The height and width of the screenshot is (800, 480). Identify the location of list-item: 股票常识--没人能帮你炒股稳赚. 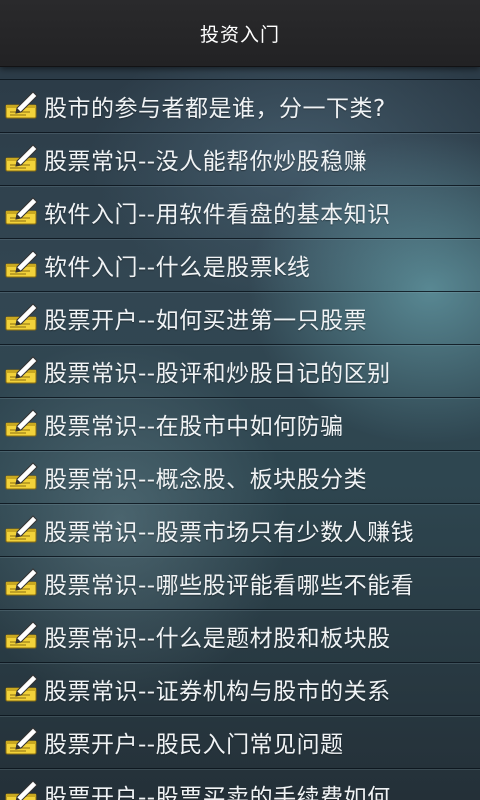
(240, 159).